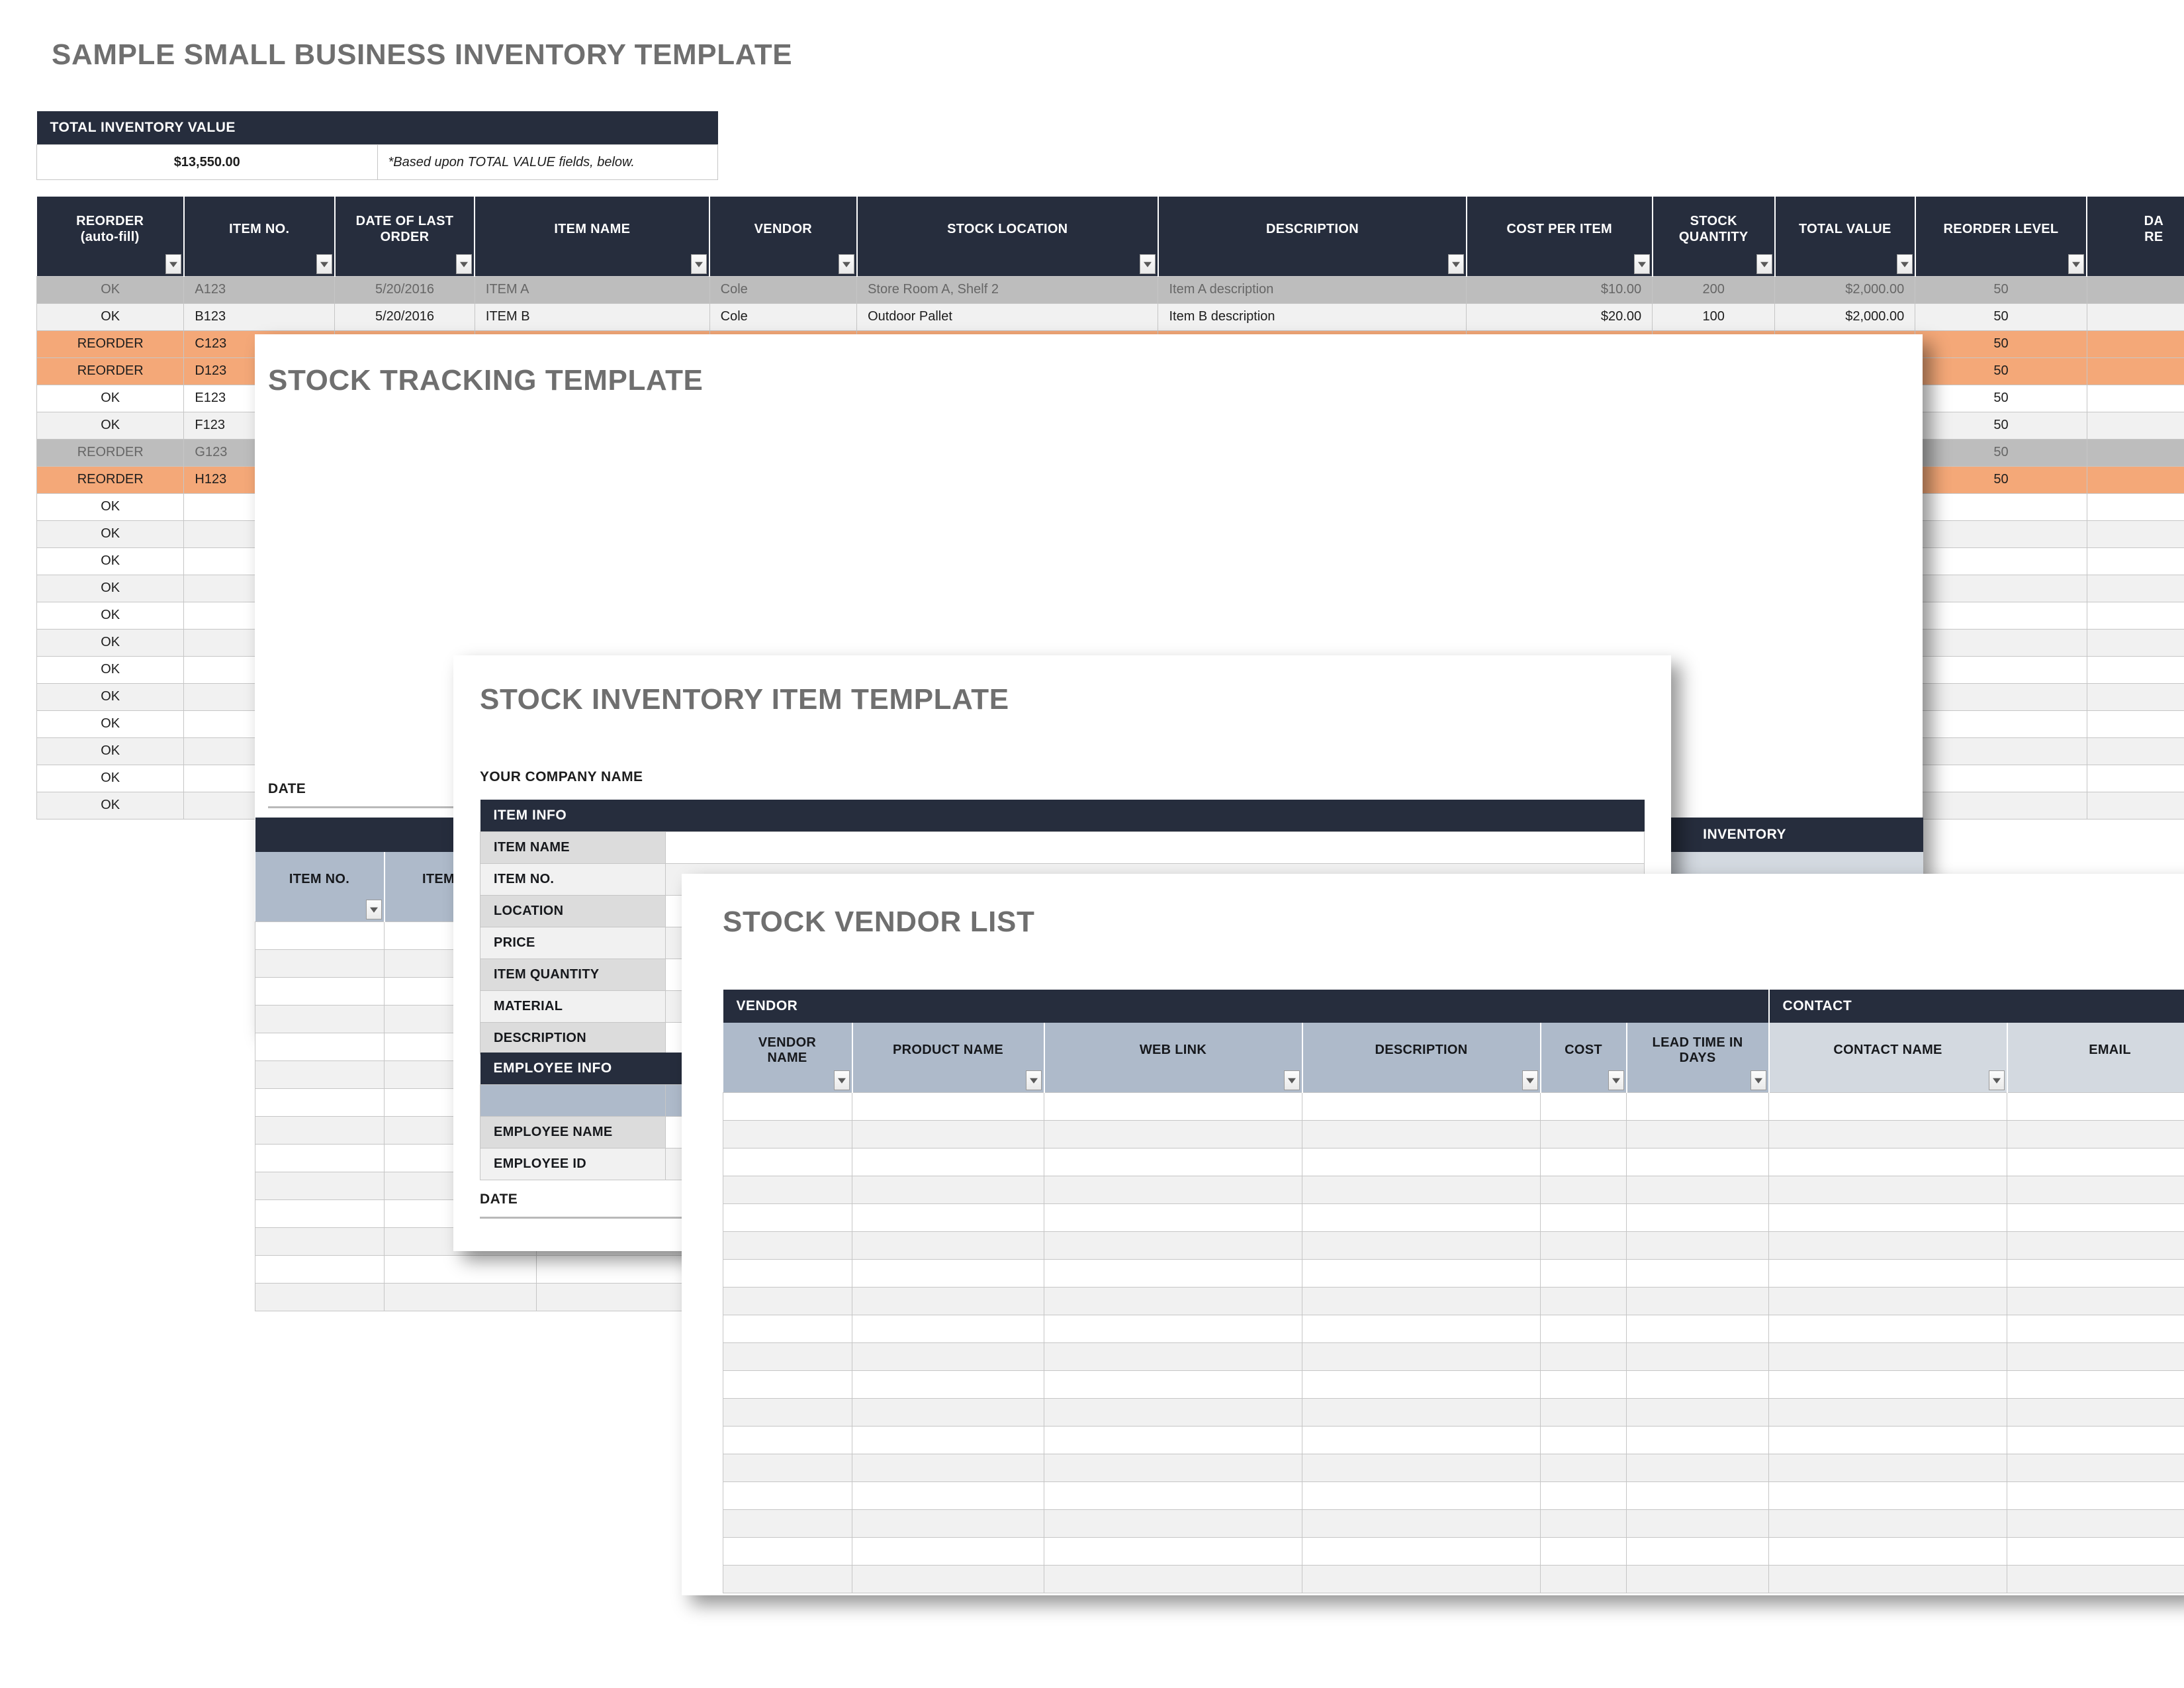  I want to click on cell-cost: $20.00, so click(1559, 317).